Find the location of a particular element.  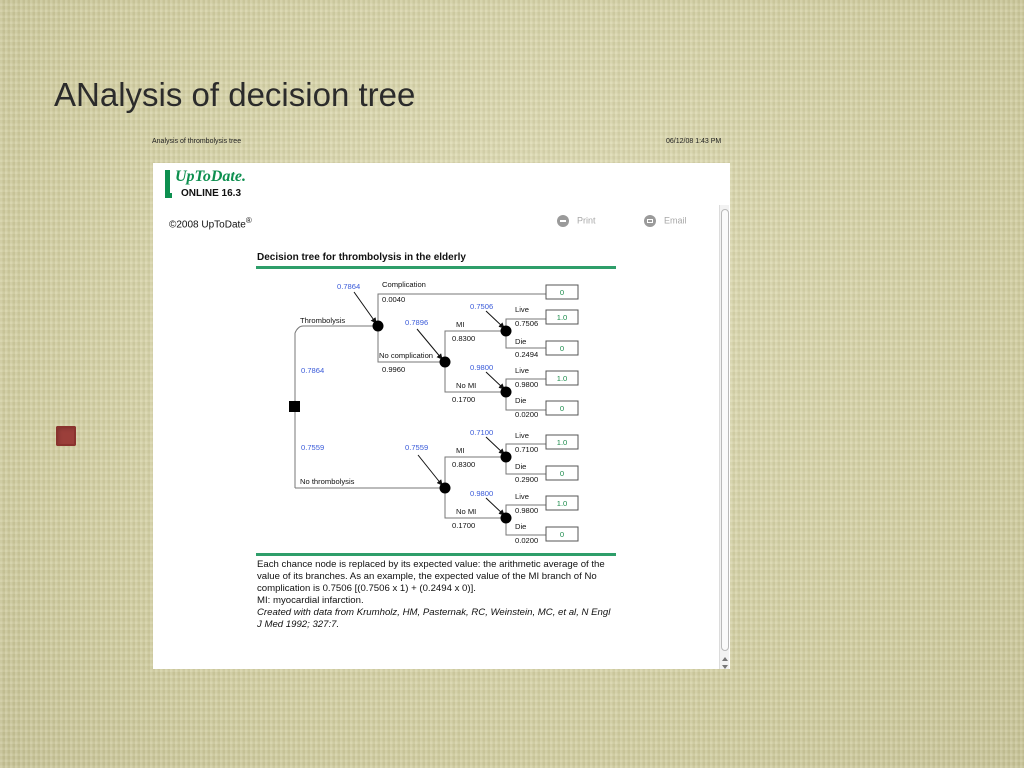

a-p-live-label: 0.7506 is located at coordinates (526, 323).